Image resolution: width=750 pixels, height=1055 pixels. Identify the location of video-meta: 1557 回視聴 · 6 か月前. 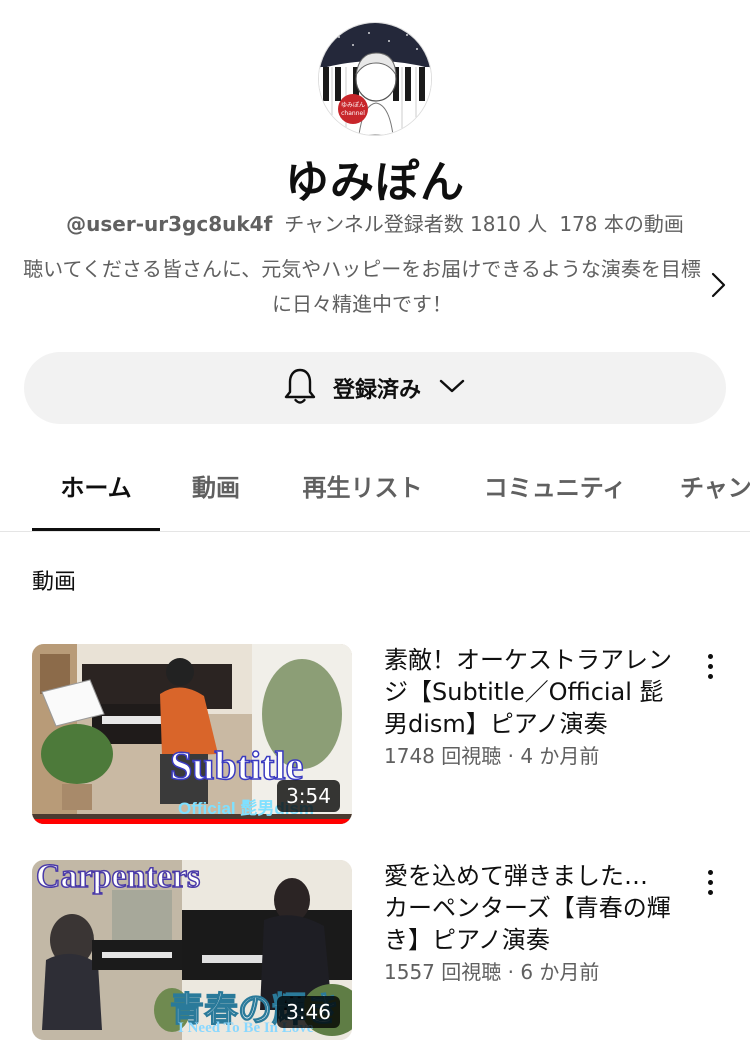
(491, 970).